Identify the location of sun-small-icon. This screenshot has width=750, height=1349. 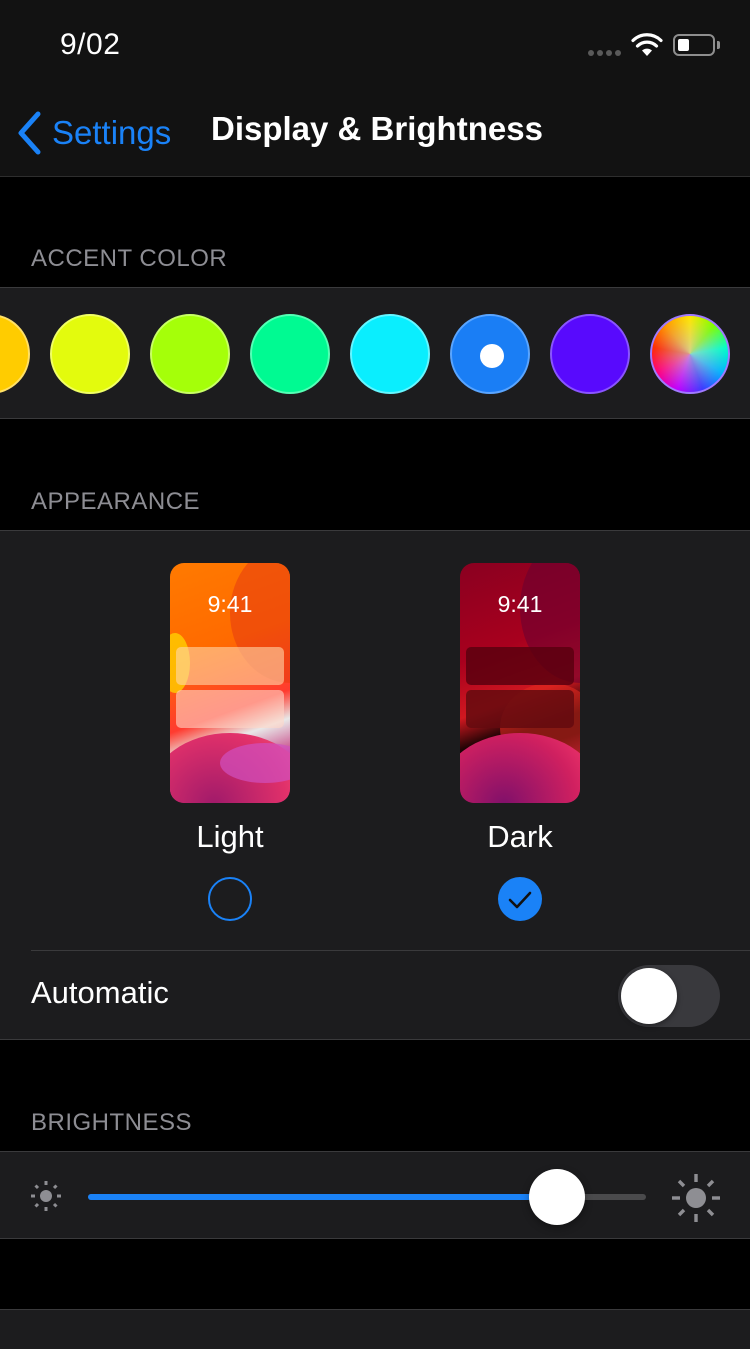
(46, 1196).